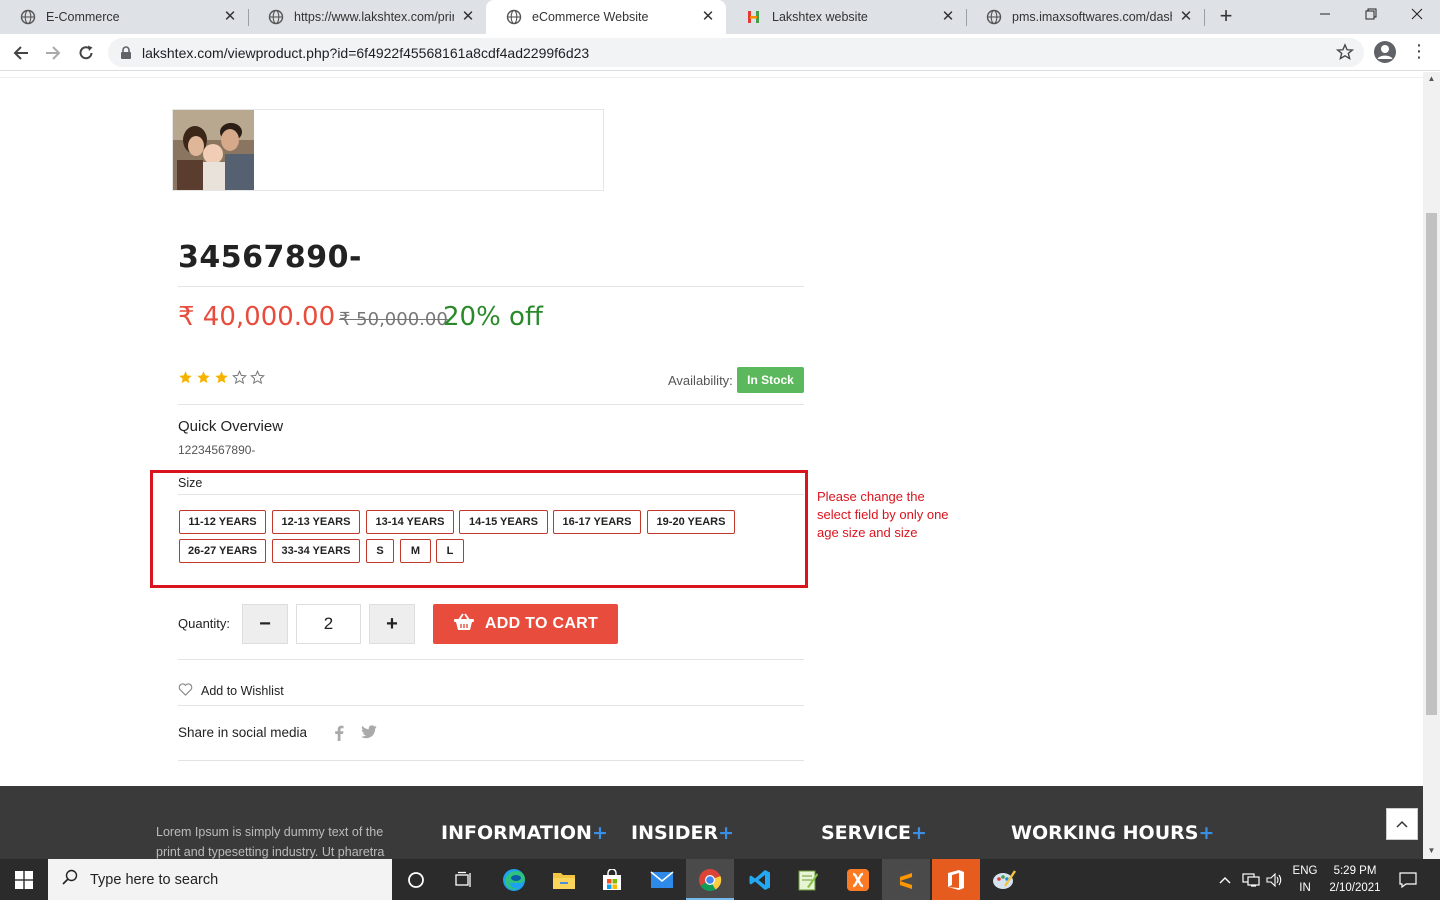 The height and width of the screenshot is (900, 1440). I want to click on vscode-icon, so click(760, 879).